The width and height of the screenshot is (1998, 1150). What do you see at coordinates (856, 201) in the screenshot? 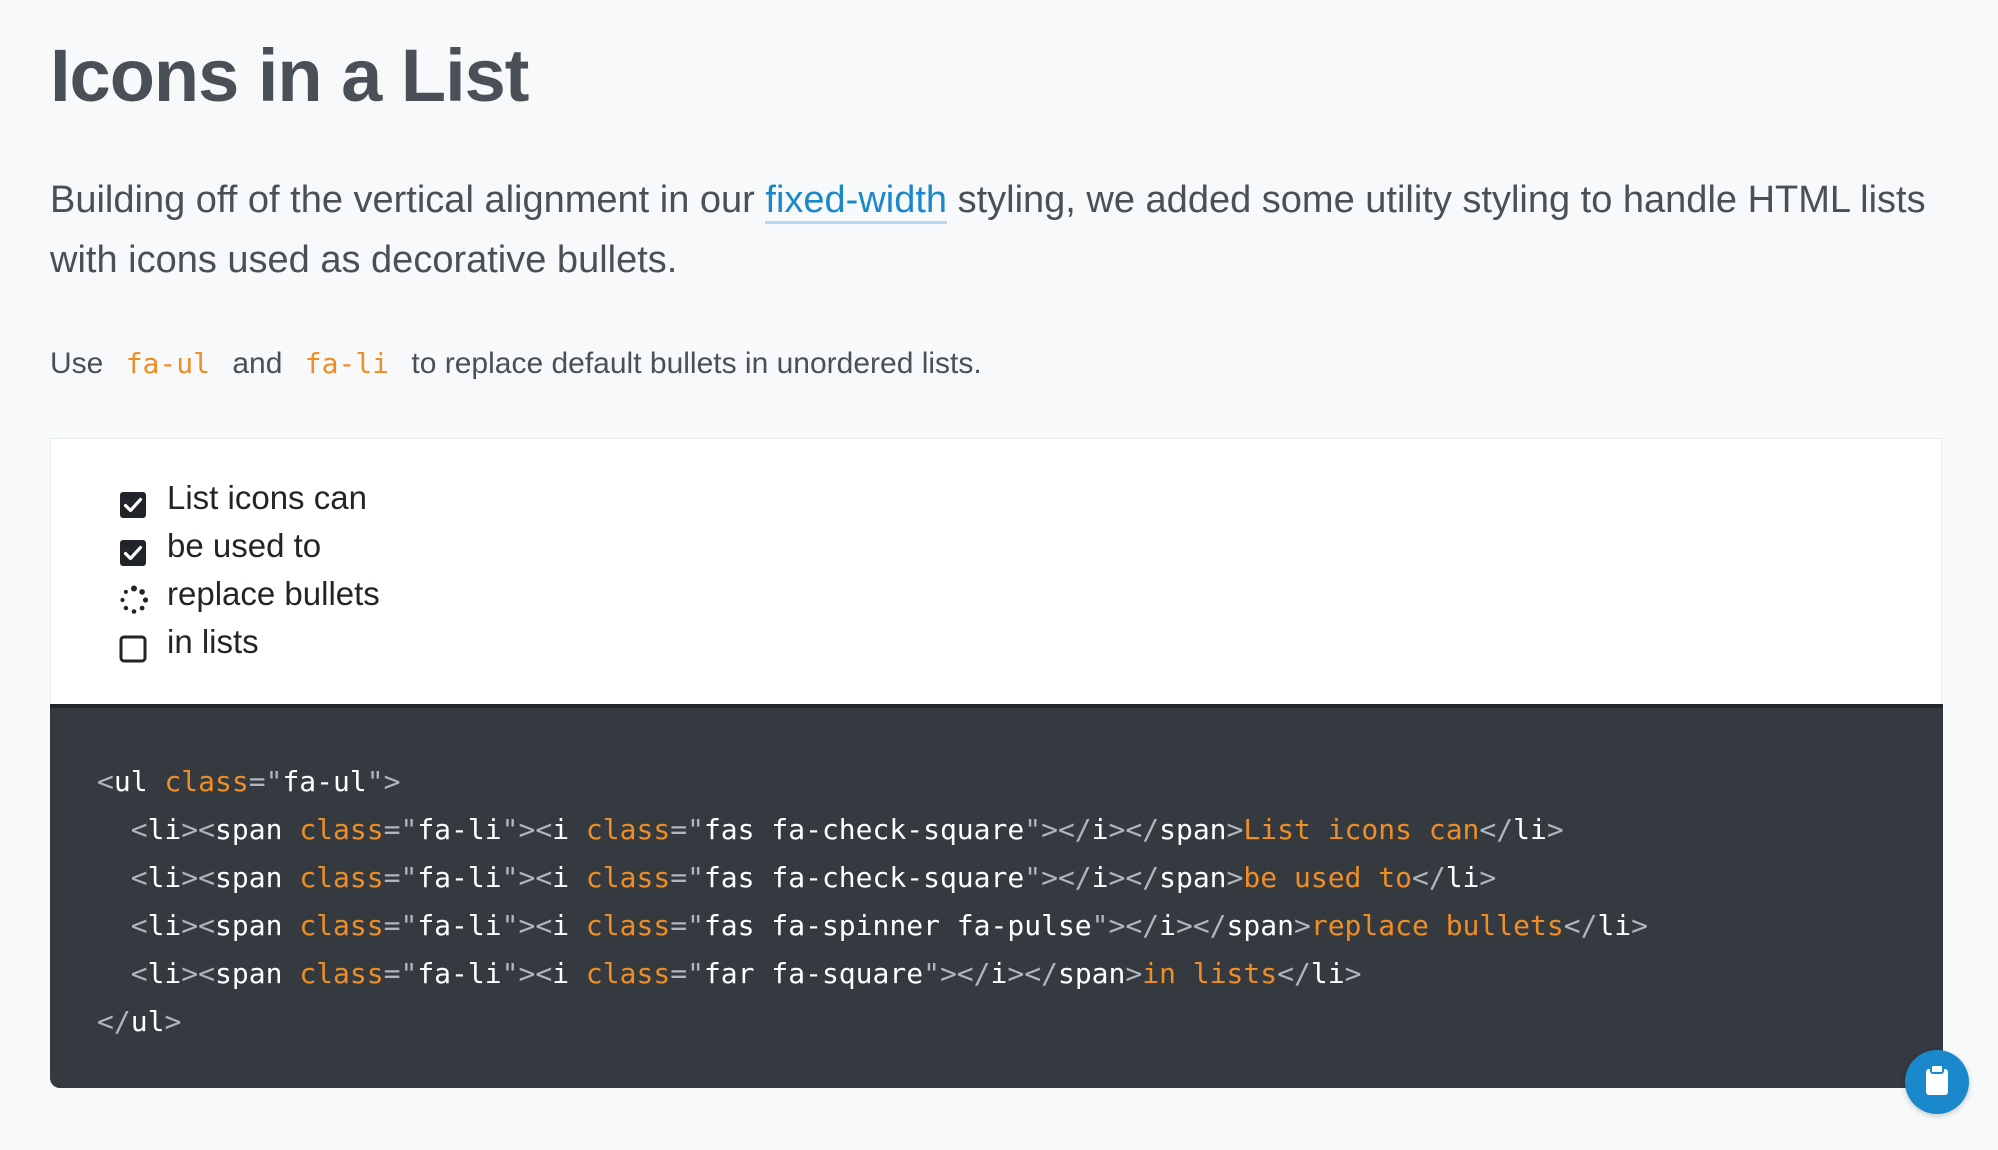
I see `fixed-width-link: fixed-width` at bounding box center [856, 201].